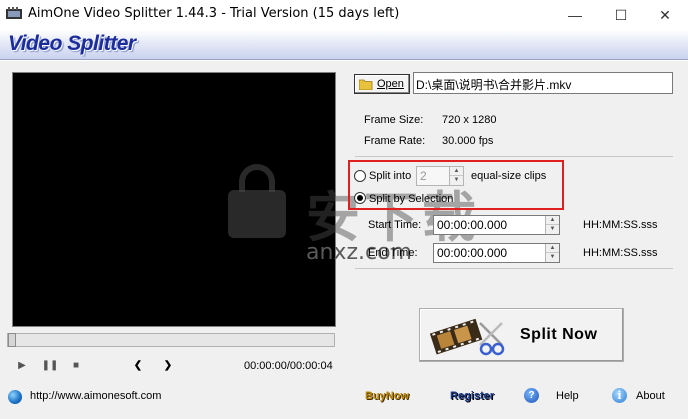 This screenshot has height=419, width=688. What do you see at coordinates (467, 337) in the screenshot?
I see `film-scissors-icon` at bounding box center [467, 337].